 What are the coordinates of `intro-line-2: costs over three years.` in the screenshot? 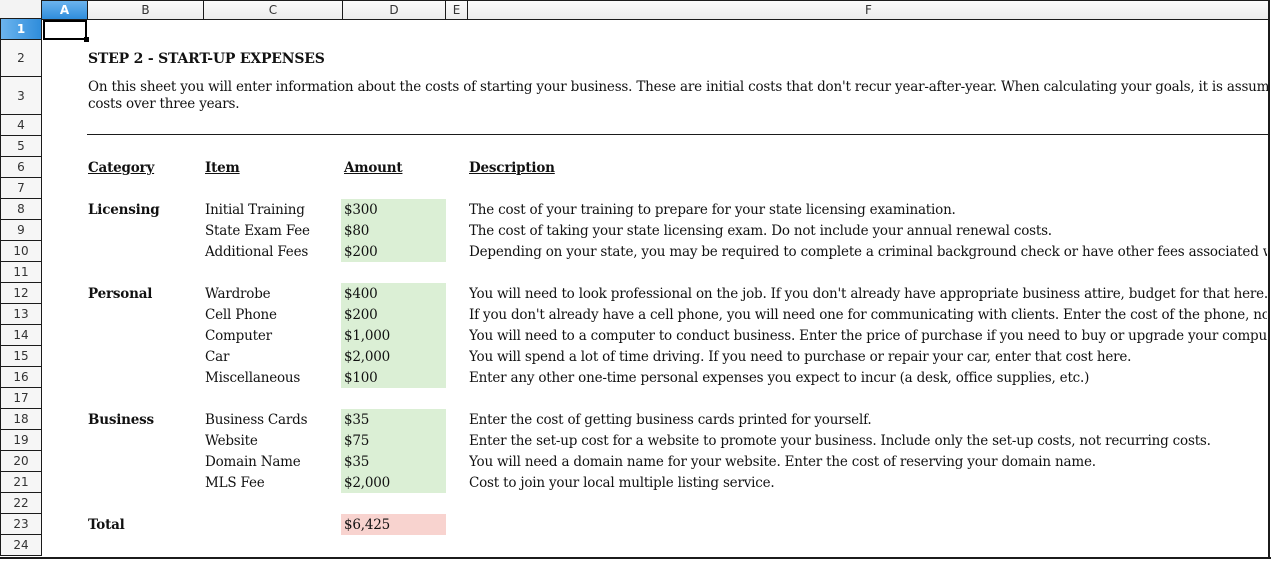 It's located at (164, 104).